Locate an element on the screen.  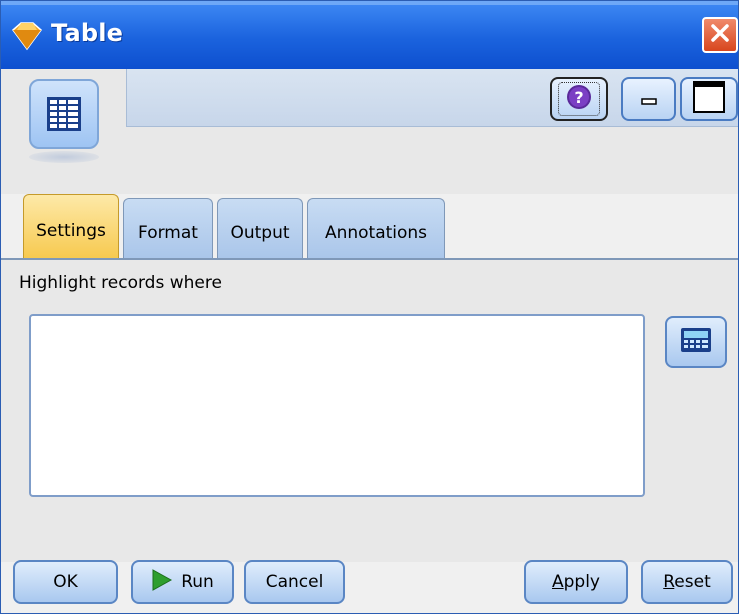
tab-settings-label: Settings is located at coordinates (71, 231).